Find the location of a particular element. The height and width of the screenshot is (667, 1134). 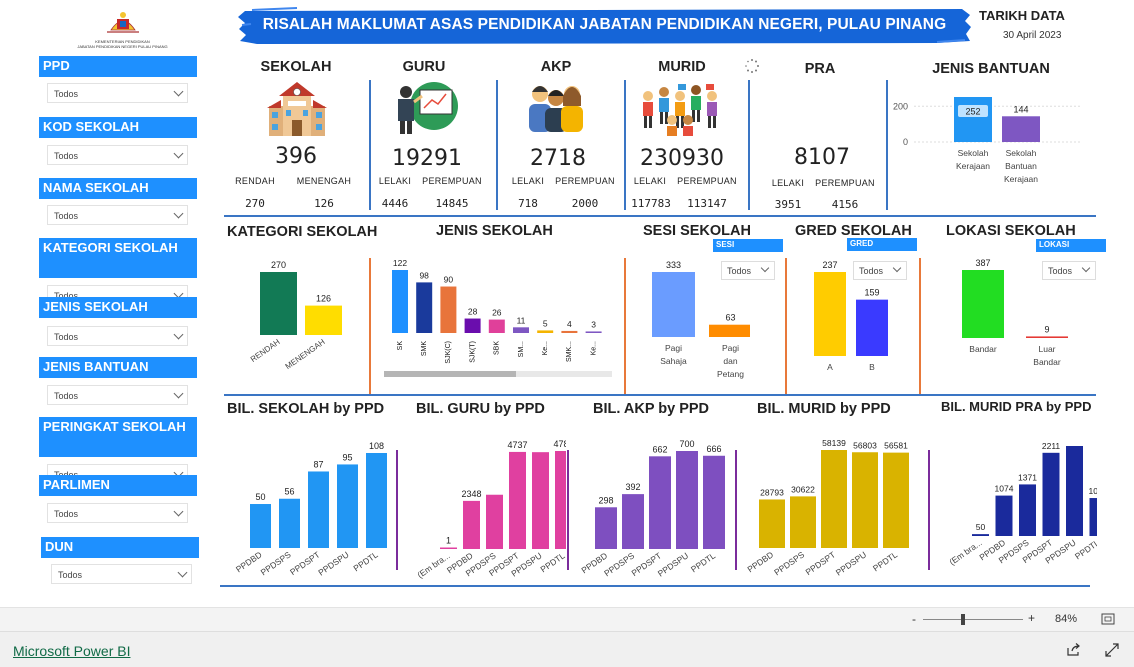

data-label: 56803 is located at coordinates (865, 445).